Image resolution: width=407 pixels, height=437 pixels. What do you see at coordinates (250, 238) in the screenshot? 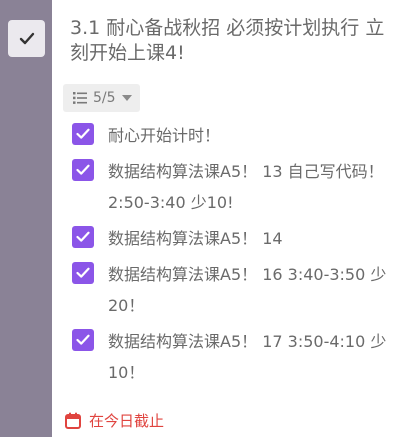
I see `subtask-label: 数据结构算法课A5！ 14` at bounding box center [250, 238].